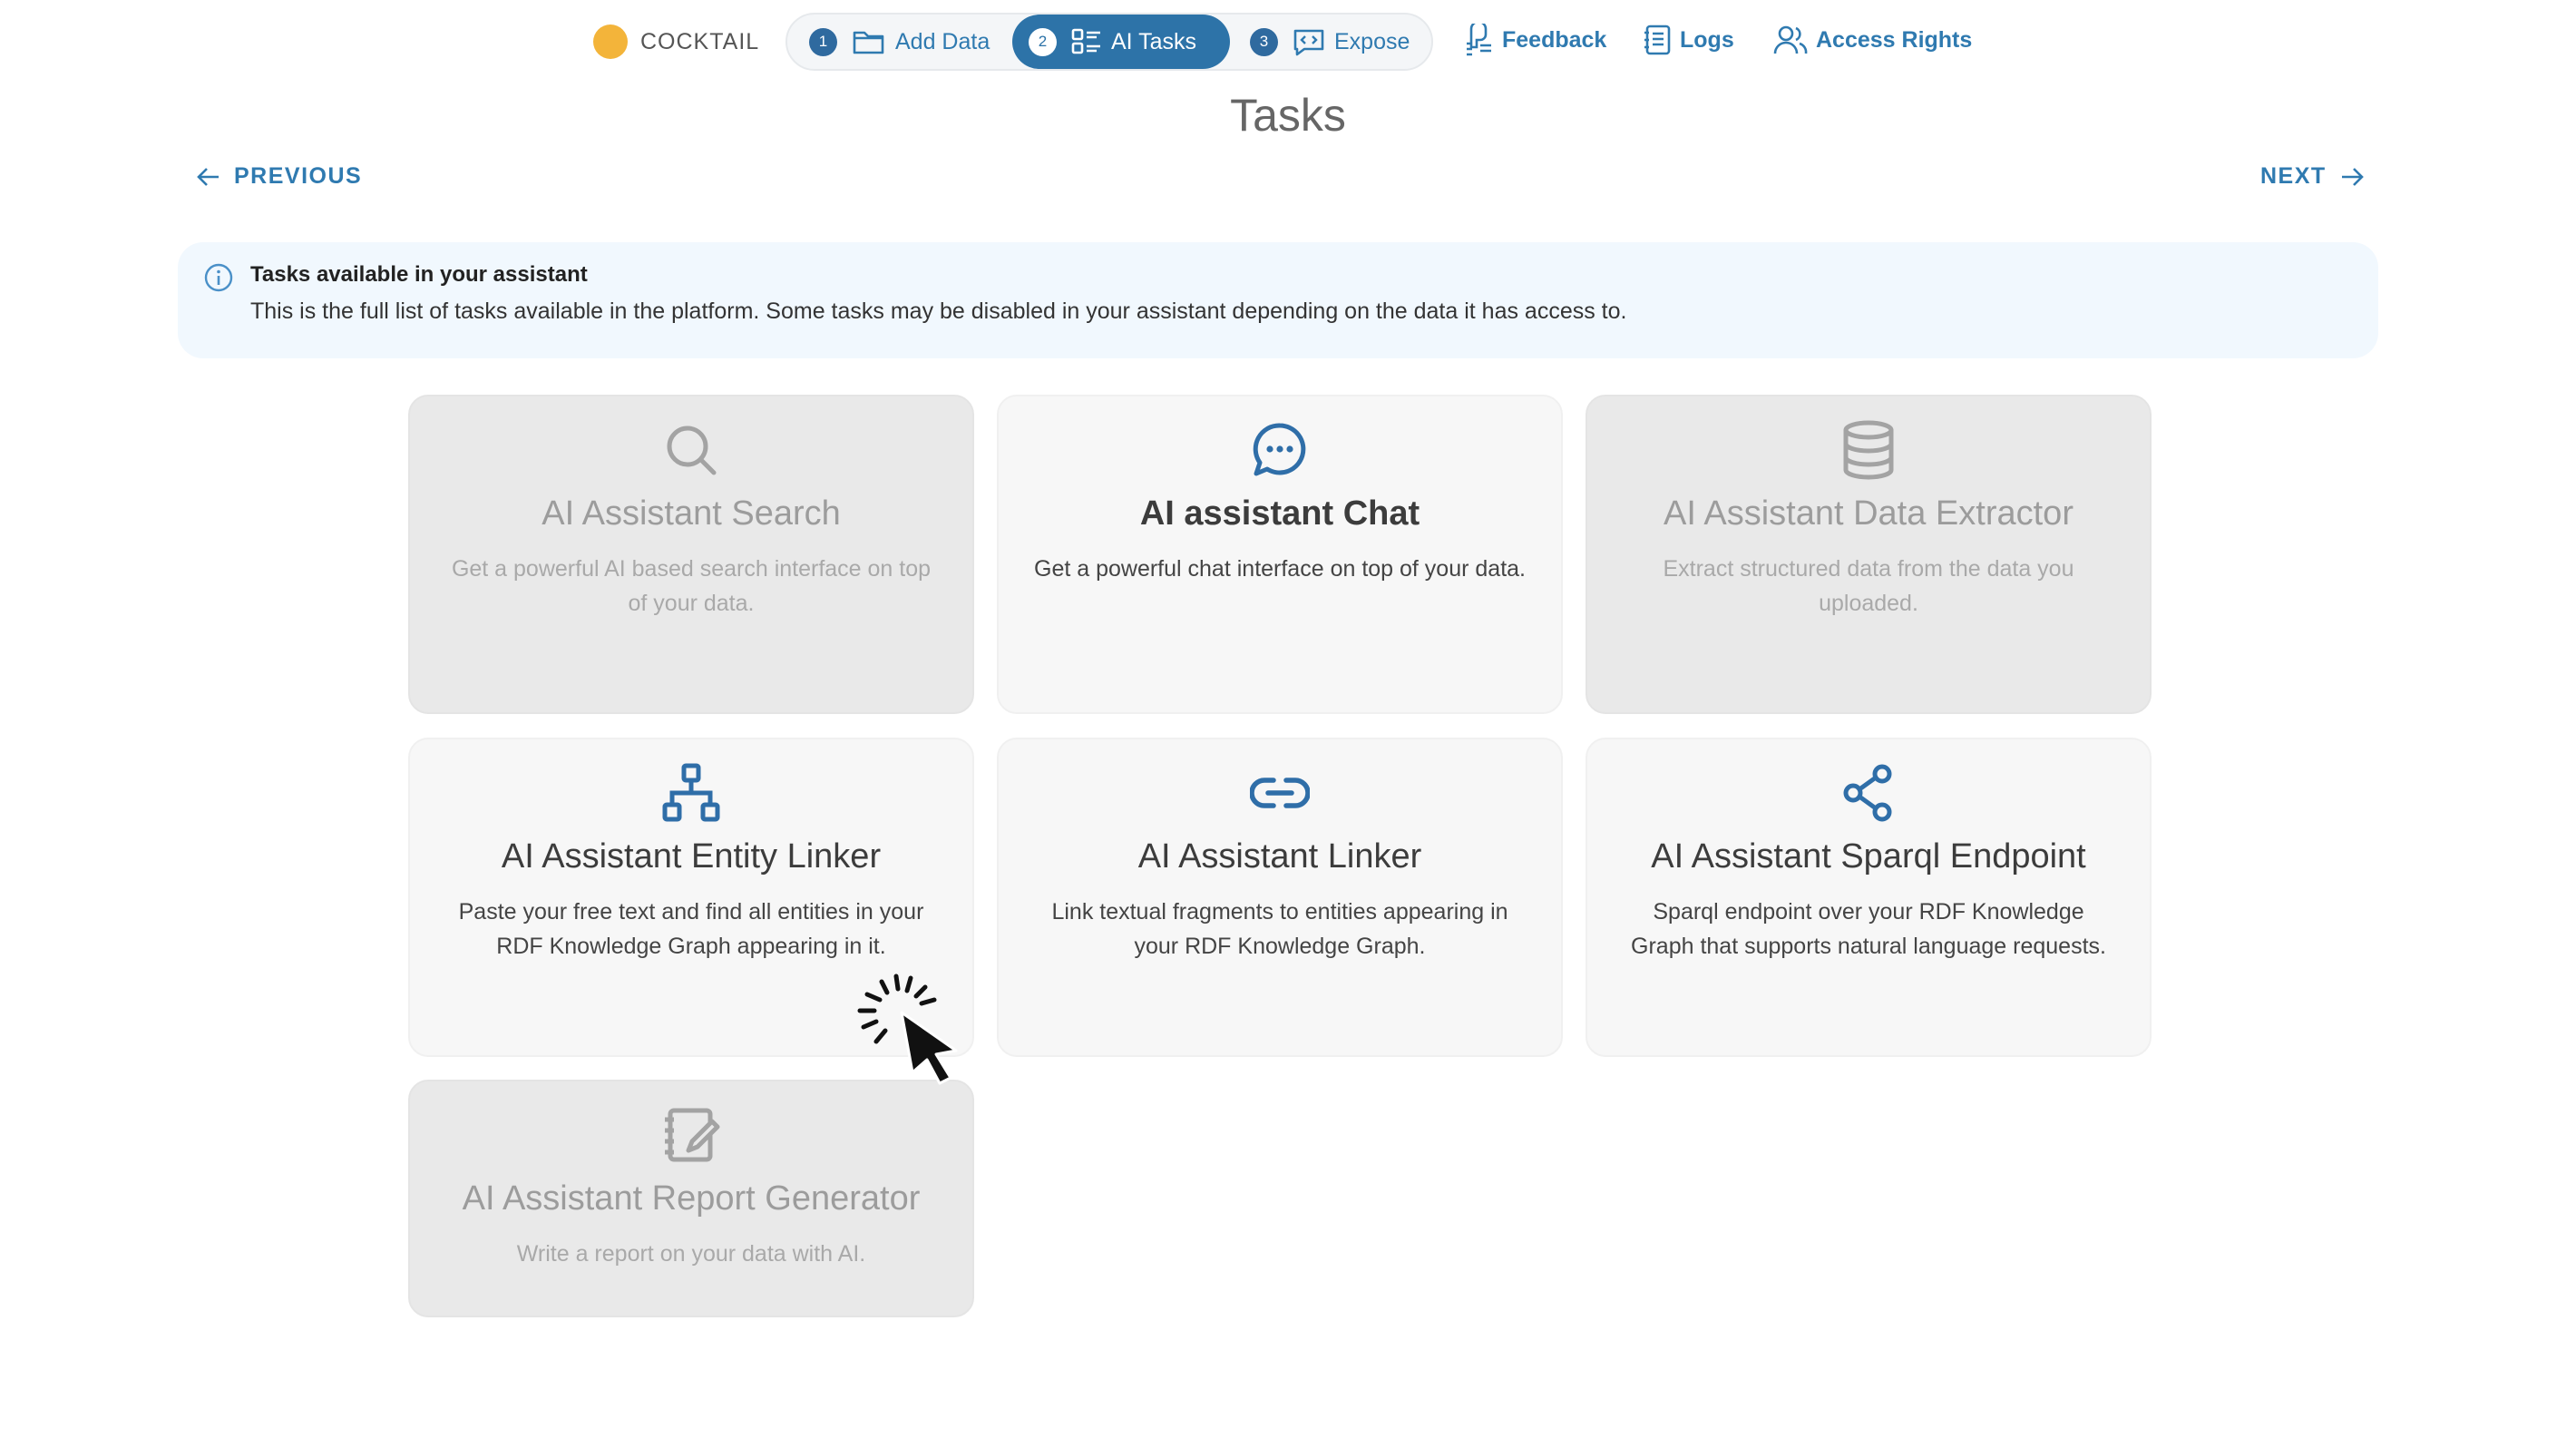 Image resolution: width=2576 pixels, height=1448 pixels. Describe the element at coordinates (1279, 513) in the screenshot. I see `card-title: AI assistant Chat` at that location.